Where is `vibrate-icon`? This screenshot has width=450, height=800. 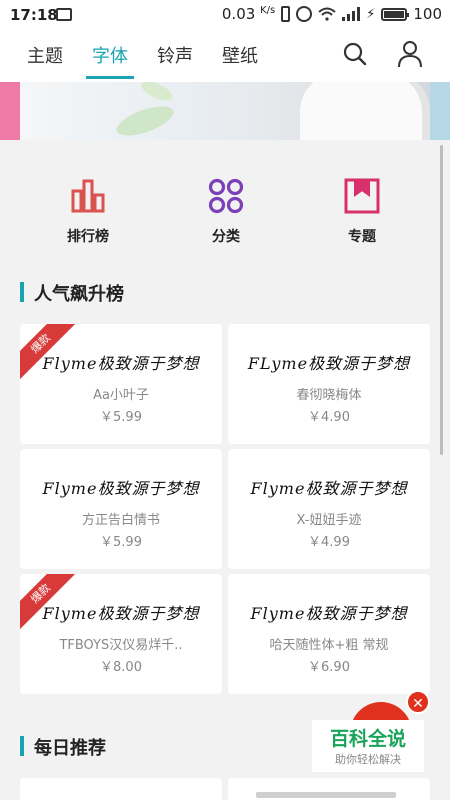
vibrate-icon is located at coordinates (286, 14).